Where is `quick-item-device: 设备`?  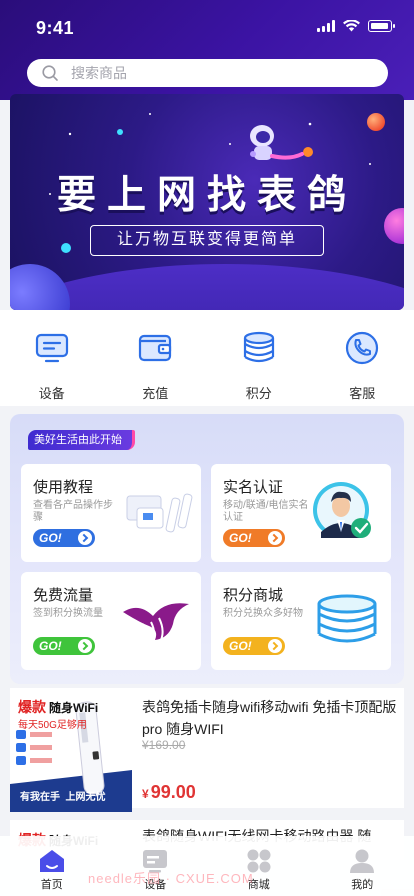 quick-item-device: 设备 is located at coordinates (52, 358).